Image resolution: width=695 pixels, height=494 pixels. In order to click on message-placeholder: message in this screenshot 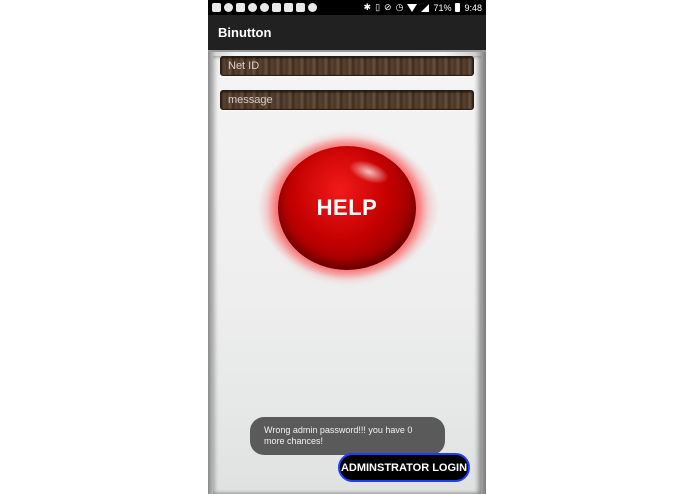, I will do `click(250, 100)`.